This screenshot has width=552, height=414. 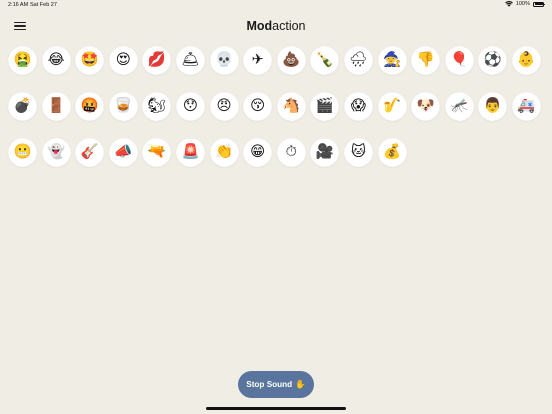 I want to click on sound-button-dog: 🐶, so click(x=426, y=106).